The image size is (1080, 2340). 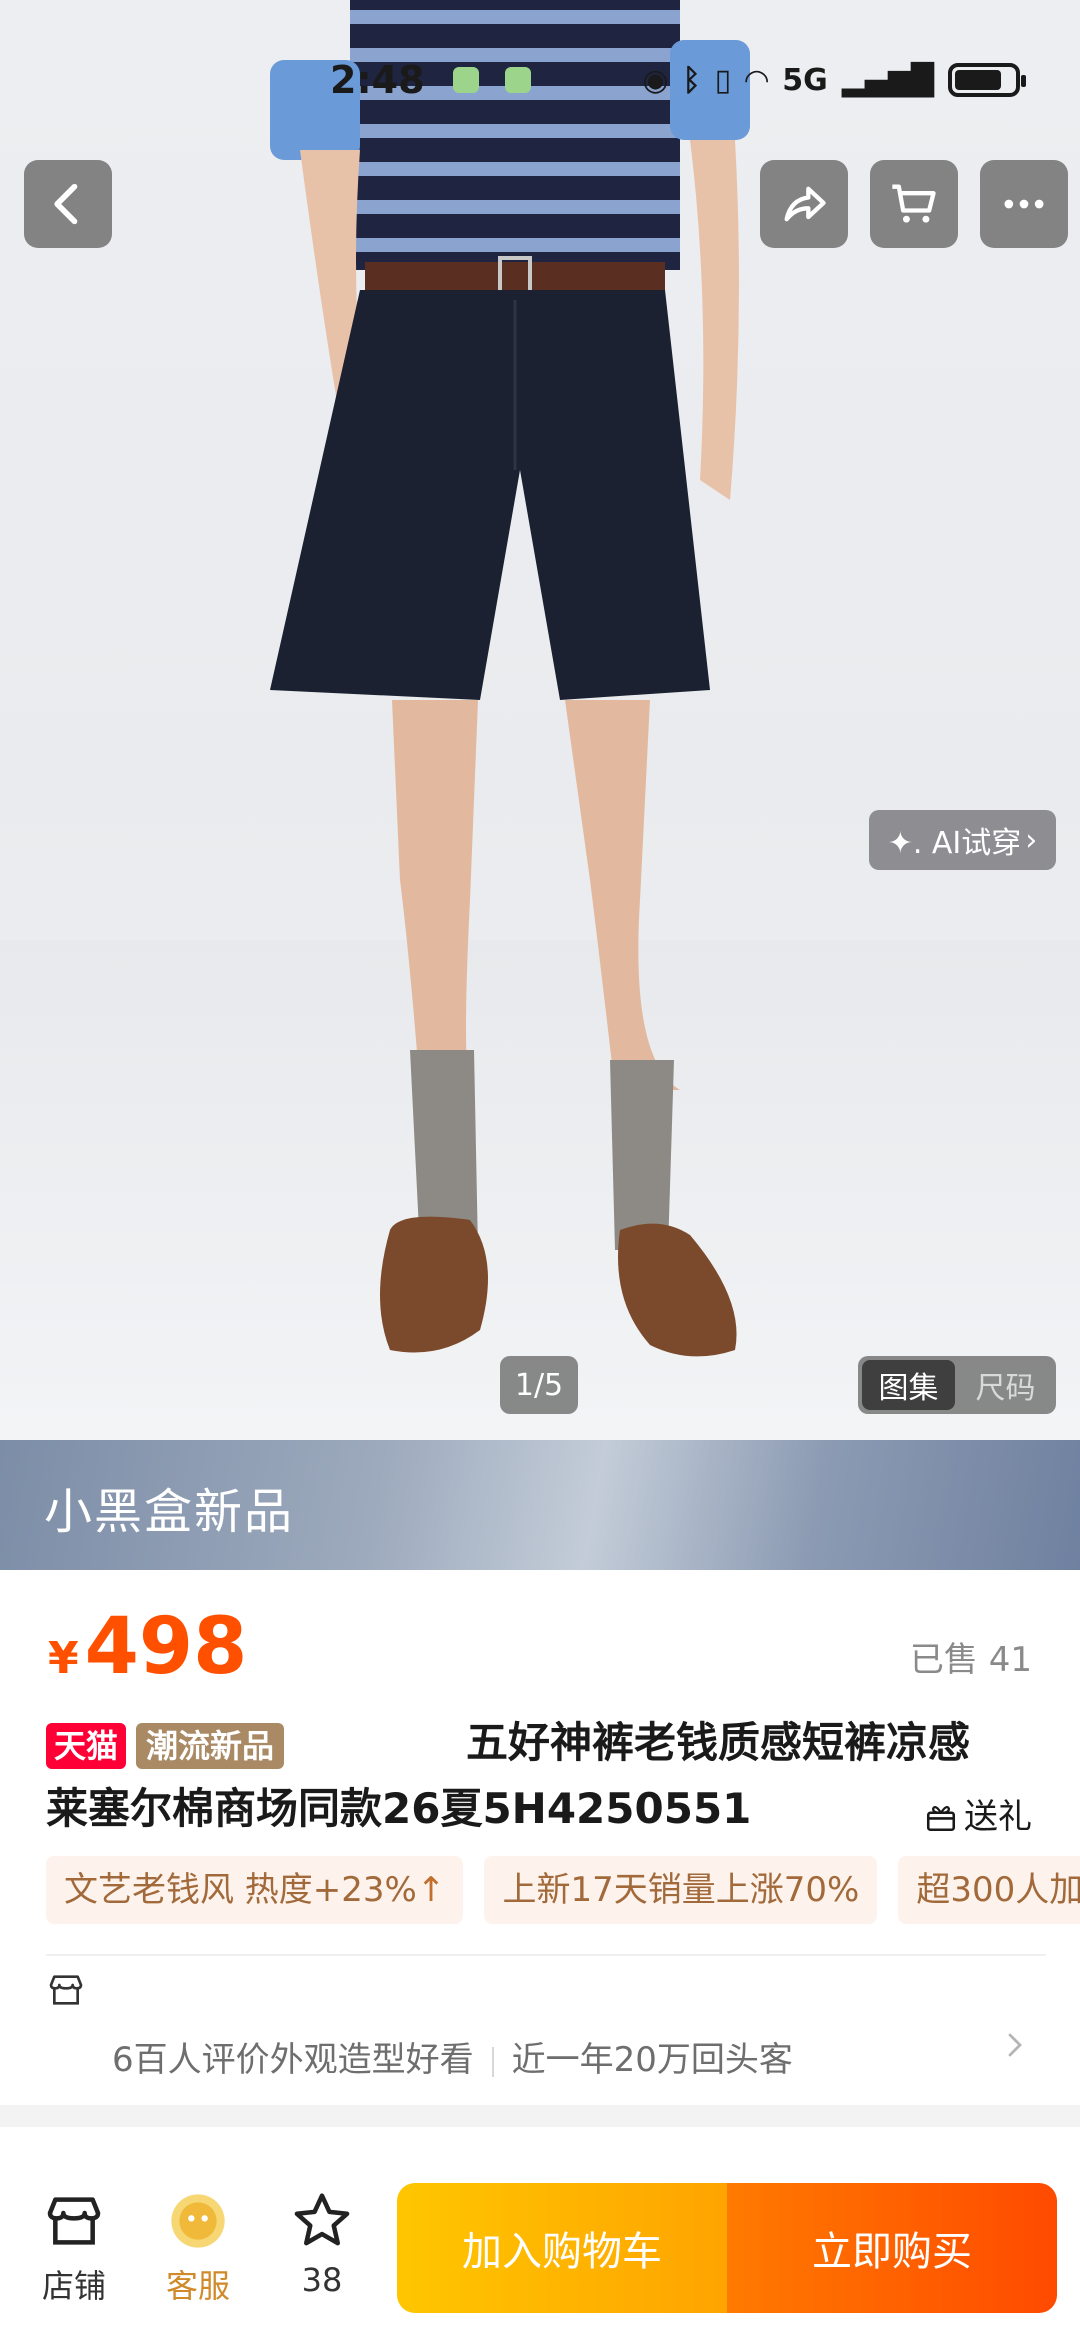 I want to click on chip-text: 上新17天销量上涨70%, so click(x=681, y=1890).